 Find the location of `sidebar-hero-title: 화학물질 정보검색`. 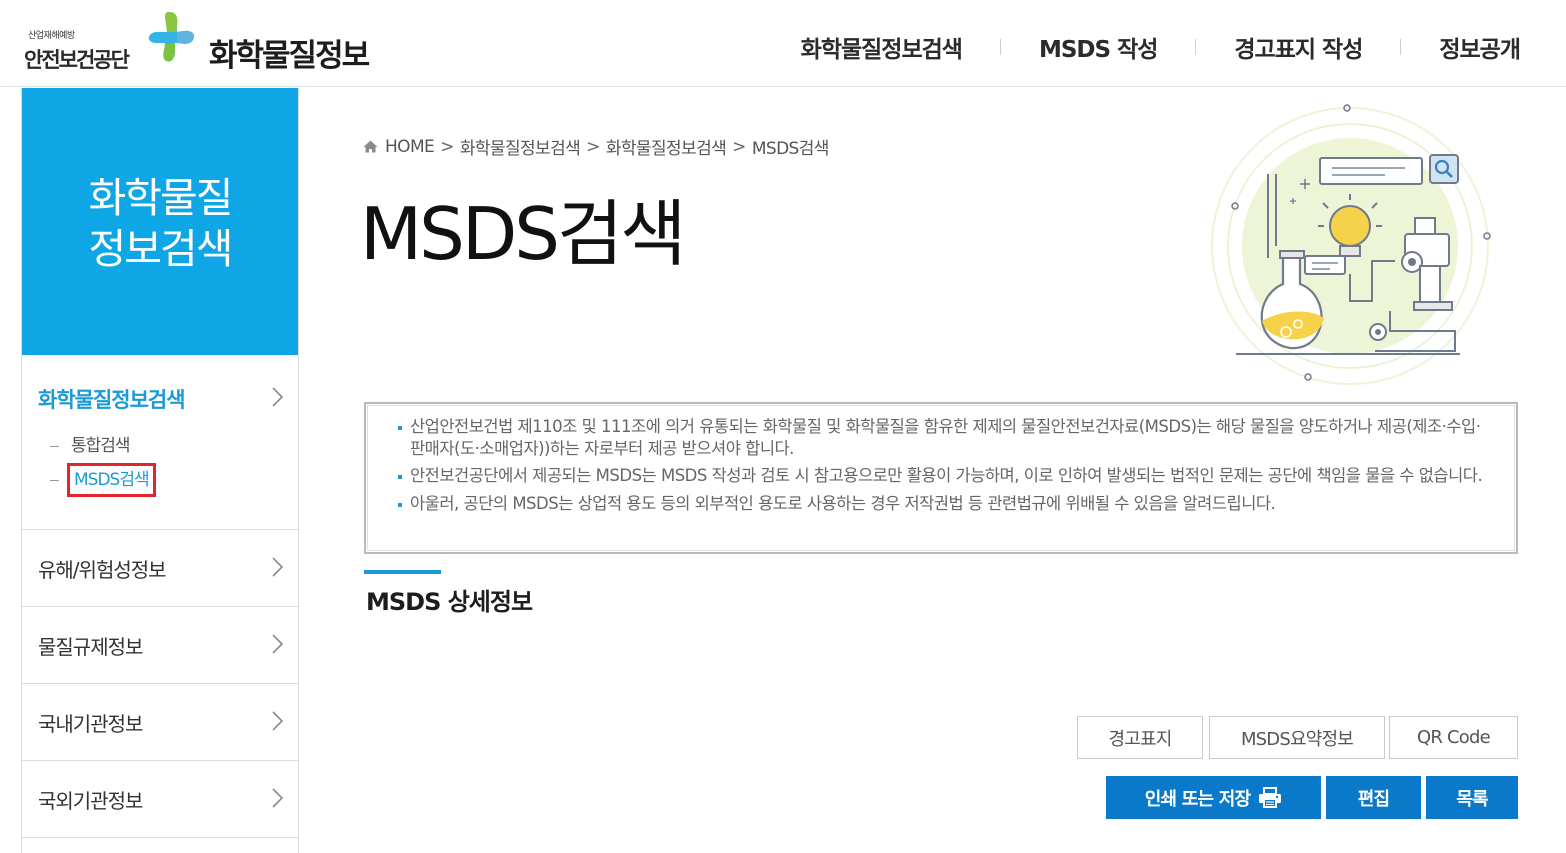

sidebar-hero-title: 화학물질 정보검색 is located at coordinates (161, 223).